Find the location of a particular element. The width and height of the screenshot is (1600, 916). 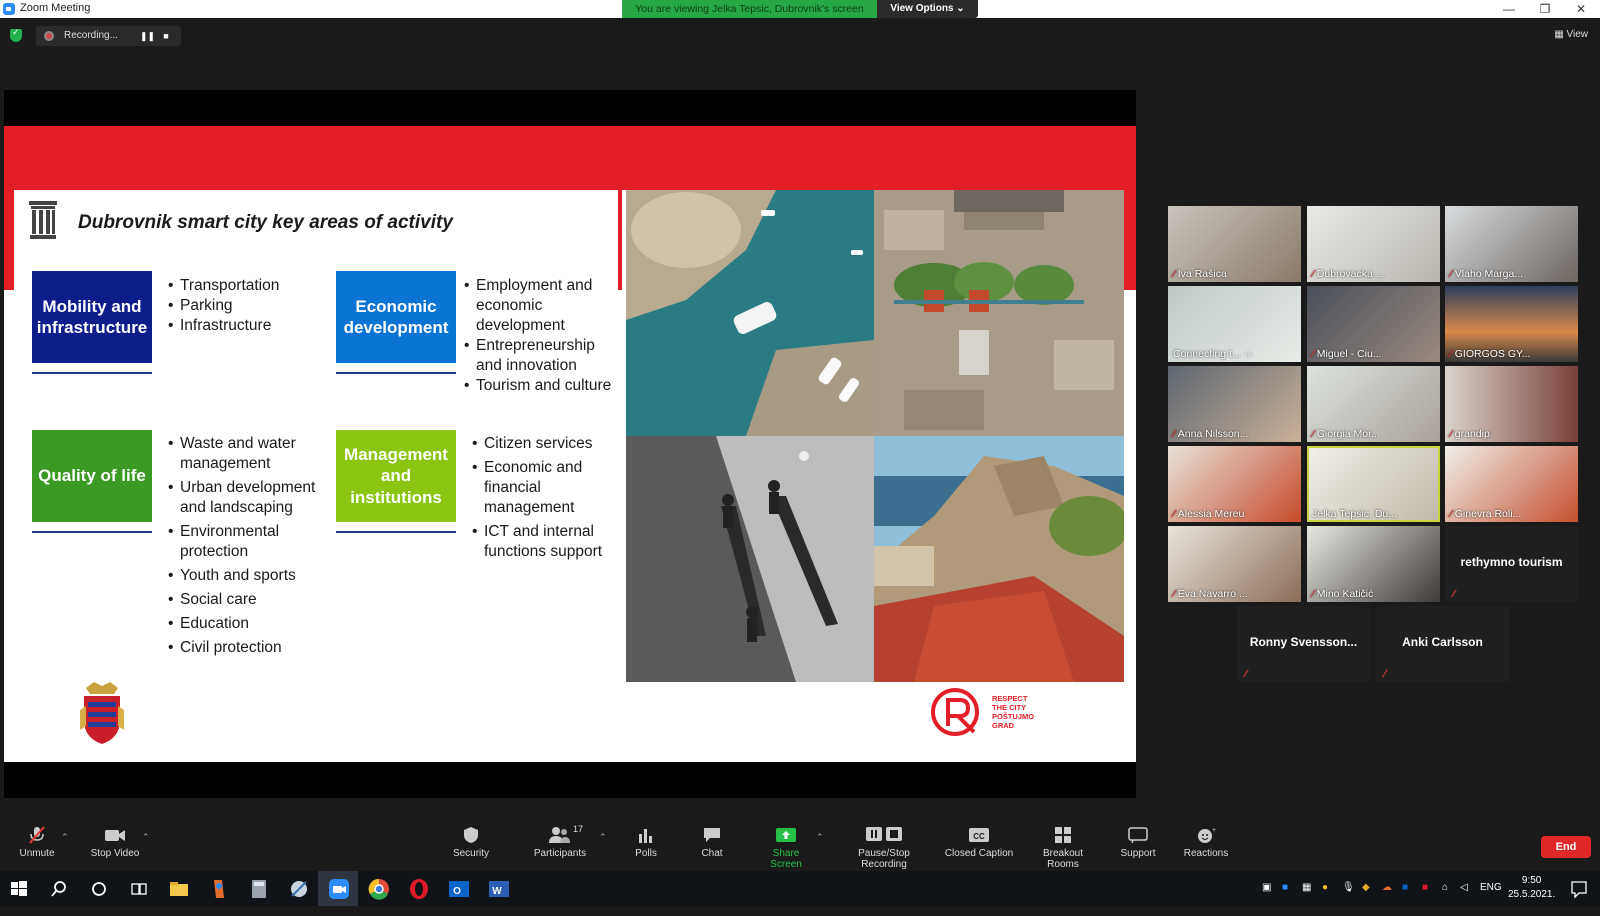

encryption-shield-icon is located at coordinates (16, 34).